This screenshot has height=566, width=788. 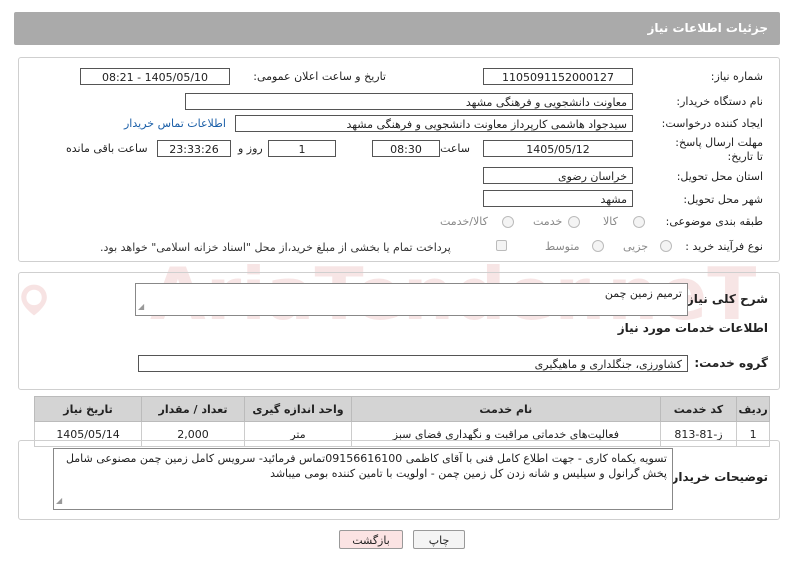 What do you see at coordinates (464, 221) in the screenshot?
I see `category-option-goods-service: کالا/خدمت` at bounding box center [464, 221].